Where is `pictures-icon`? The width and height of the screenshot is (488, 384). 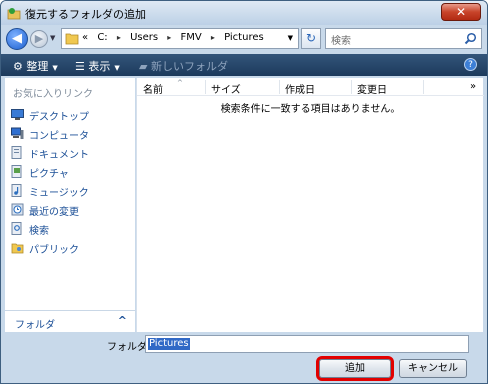
pictures-icon is located at coordinates (16, 171).